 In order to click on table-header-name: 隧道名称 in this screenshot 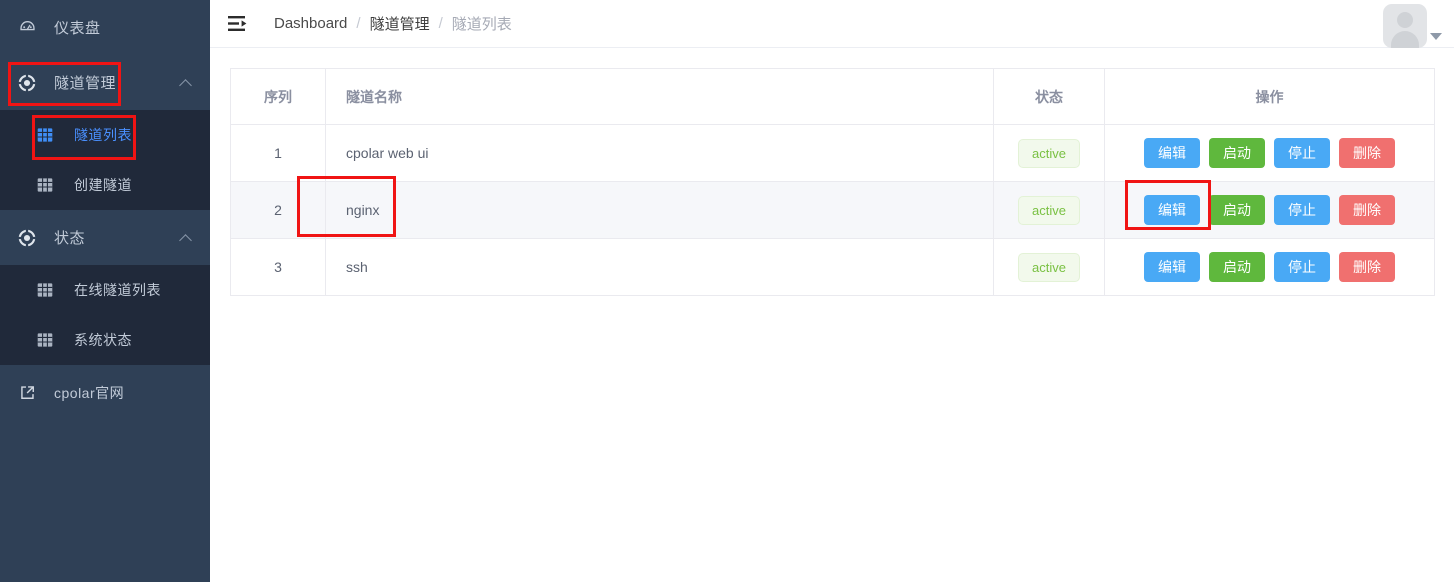, I will do `click(659, 96)`.